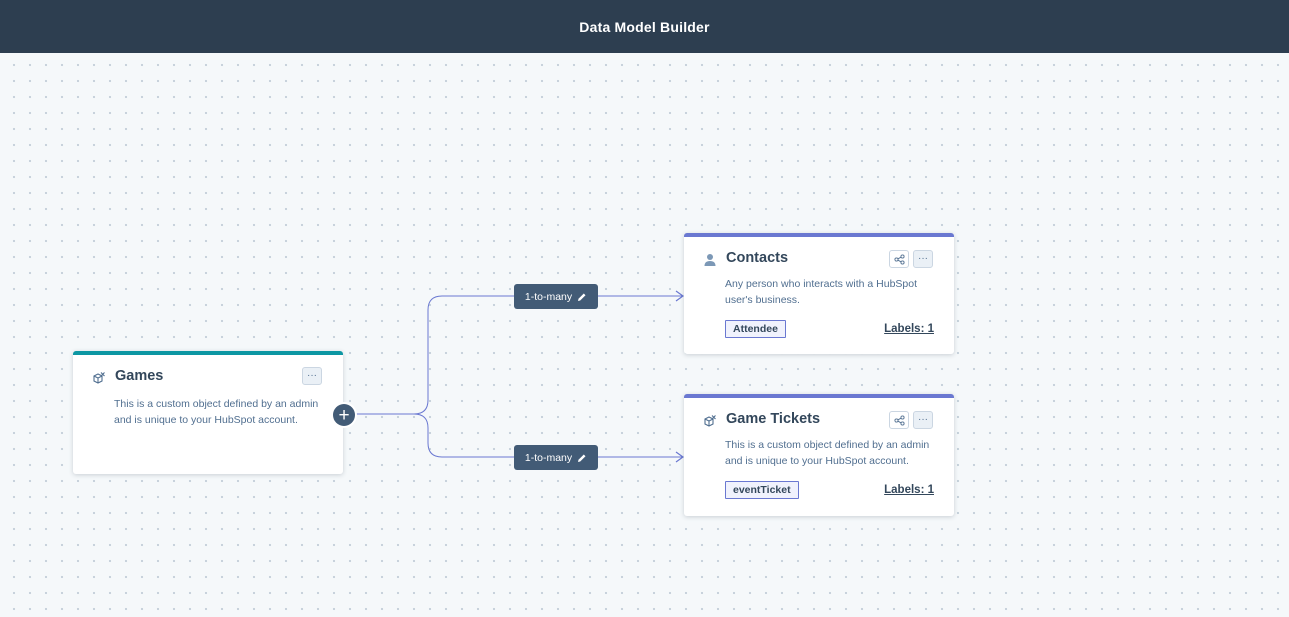 This screenshot has width=1289, height=617. I want to click on association-label-tag: eventTicket, so click(762, 490).